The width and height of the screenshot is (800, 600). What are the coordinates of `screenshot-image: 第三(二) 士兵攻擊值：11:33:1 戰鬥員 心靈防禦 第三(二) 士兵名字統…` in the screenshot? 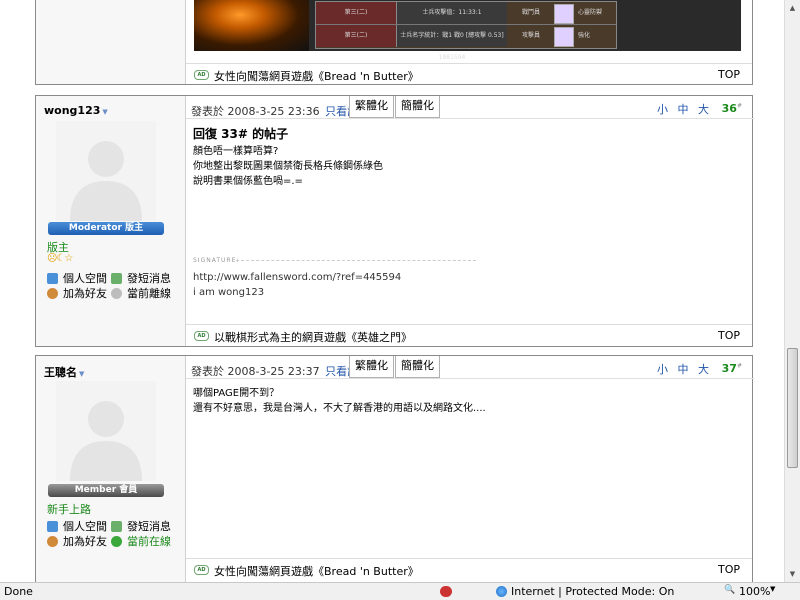 It's located at (467, 30).